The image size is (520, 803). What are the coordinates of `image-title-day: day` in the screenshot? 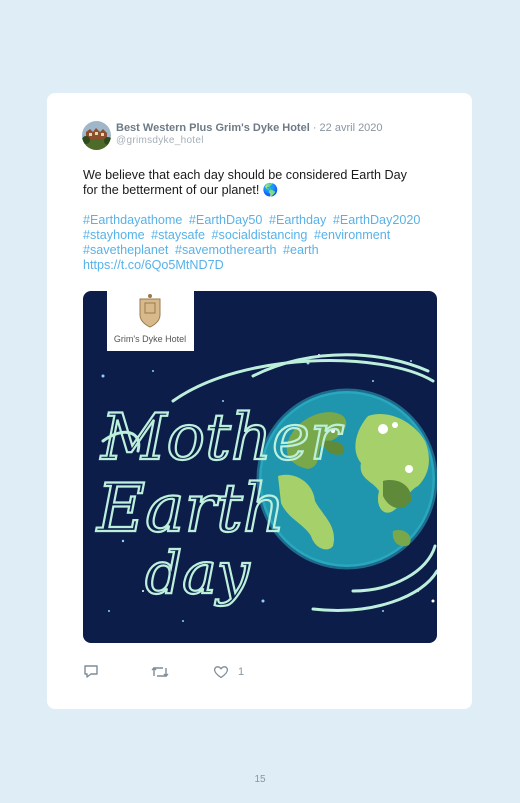 It's located at (198, 573).